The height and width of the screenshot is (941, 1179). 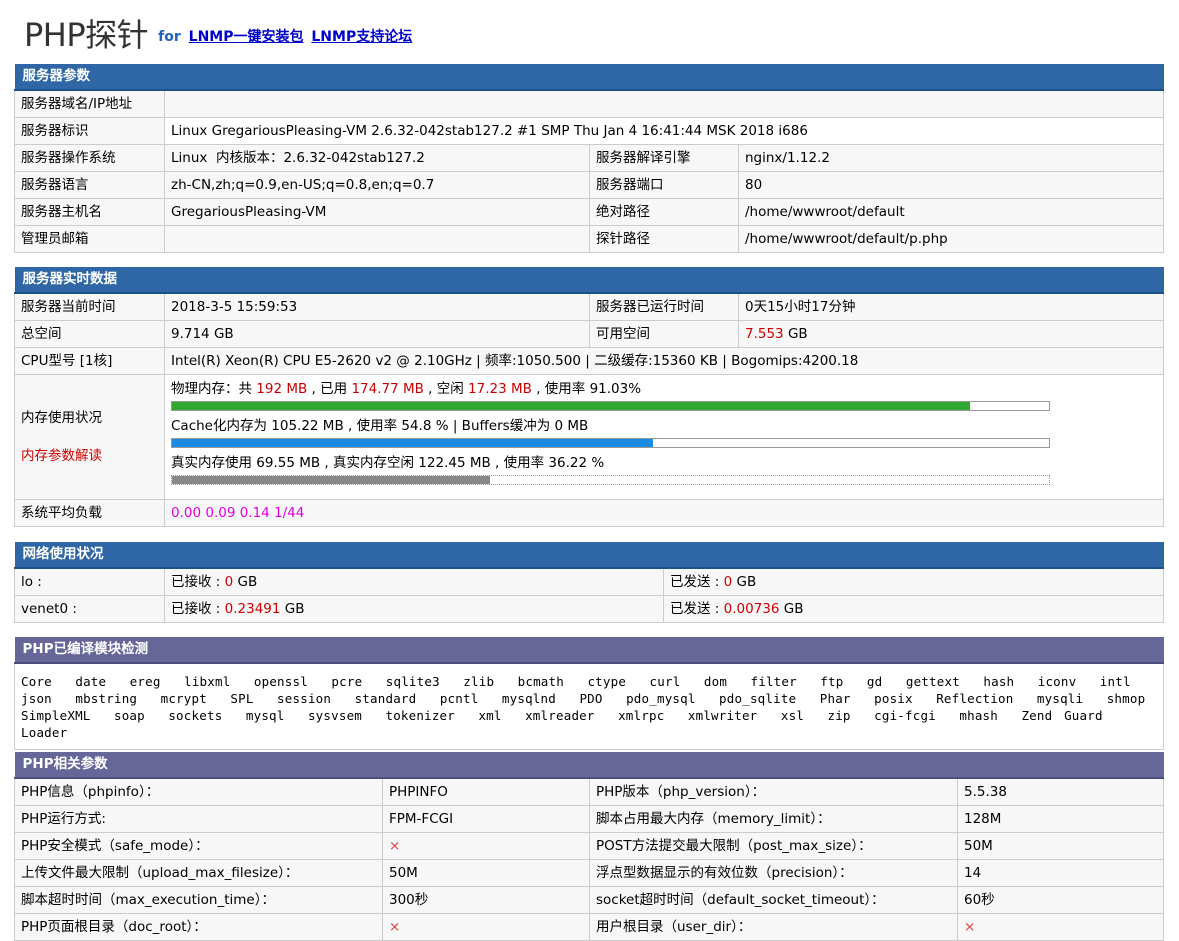 I want to click on phys-text-3: , 空闲, so click(x=446, y=389).